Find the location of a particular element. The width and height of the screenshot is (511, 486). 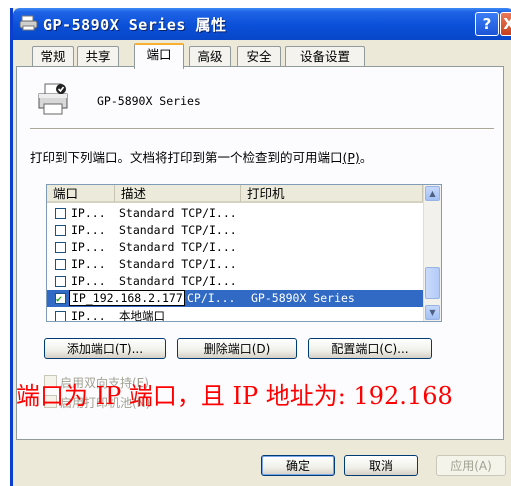

annotation-overlay-text: 端口为 IP 端口，且 IP 地址为: 192.168 is located at coordinates (234, 396).